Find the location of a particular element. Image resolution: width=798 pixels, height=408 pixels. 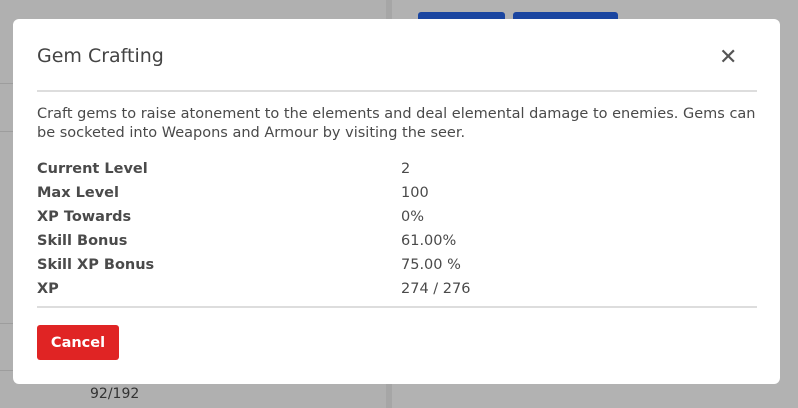

stat-label: Current Level is located at coordinates (92, 169).